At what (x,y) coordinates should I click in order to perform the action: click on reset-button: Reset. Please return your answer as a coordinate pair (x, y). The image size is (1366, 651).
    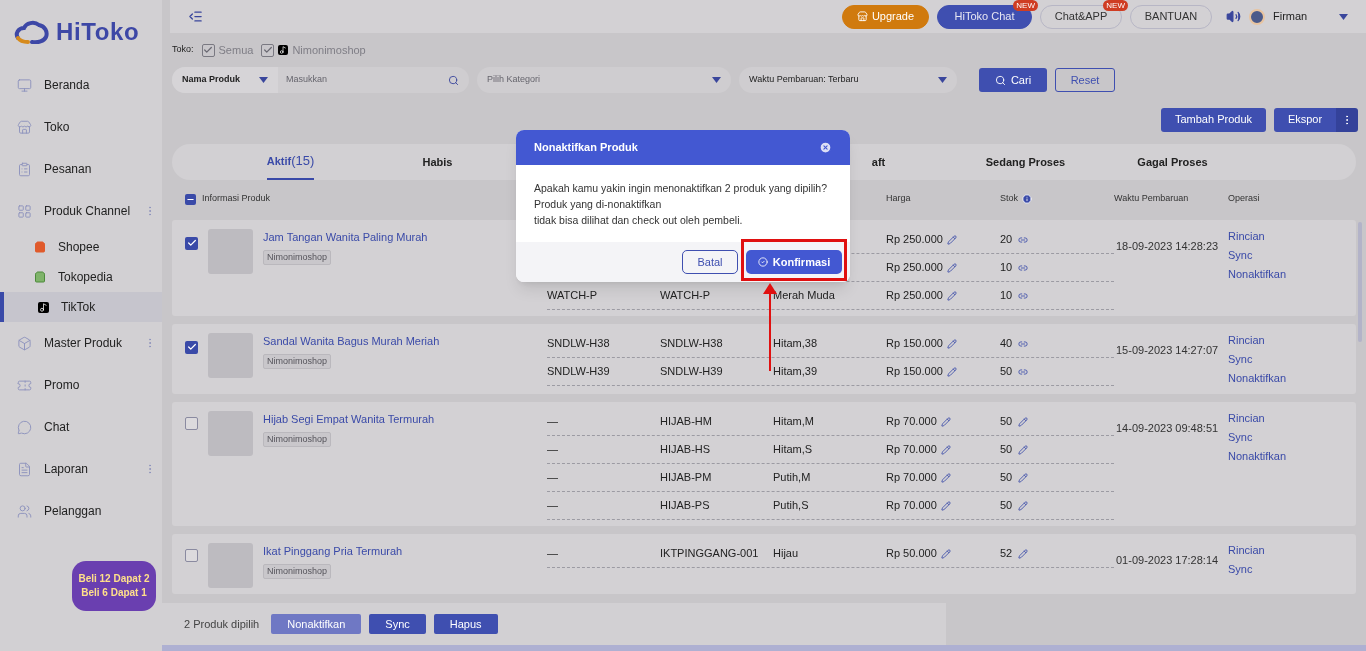
    Looking at the image, I should click on (1085, 80).